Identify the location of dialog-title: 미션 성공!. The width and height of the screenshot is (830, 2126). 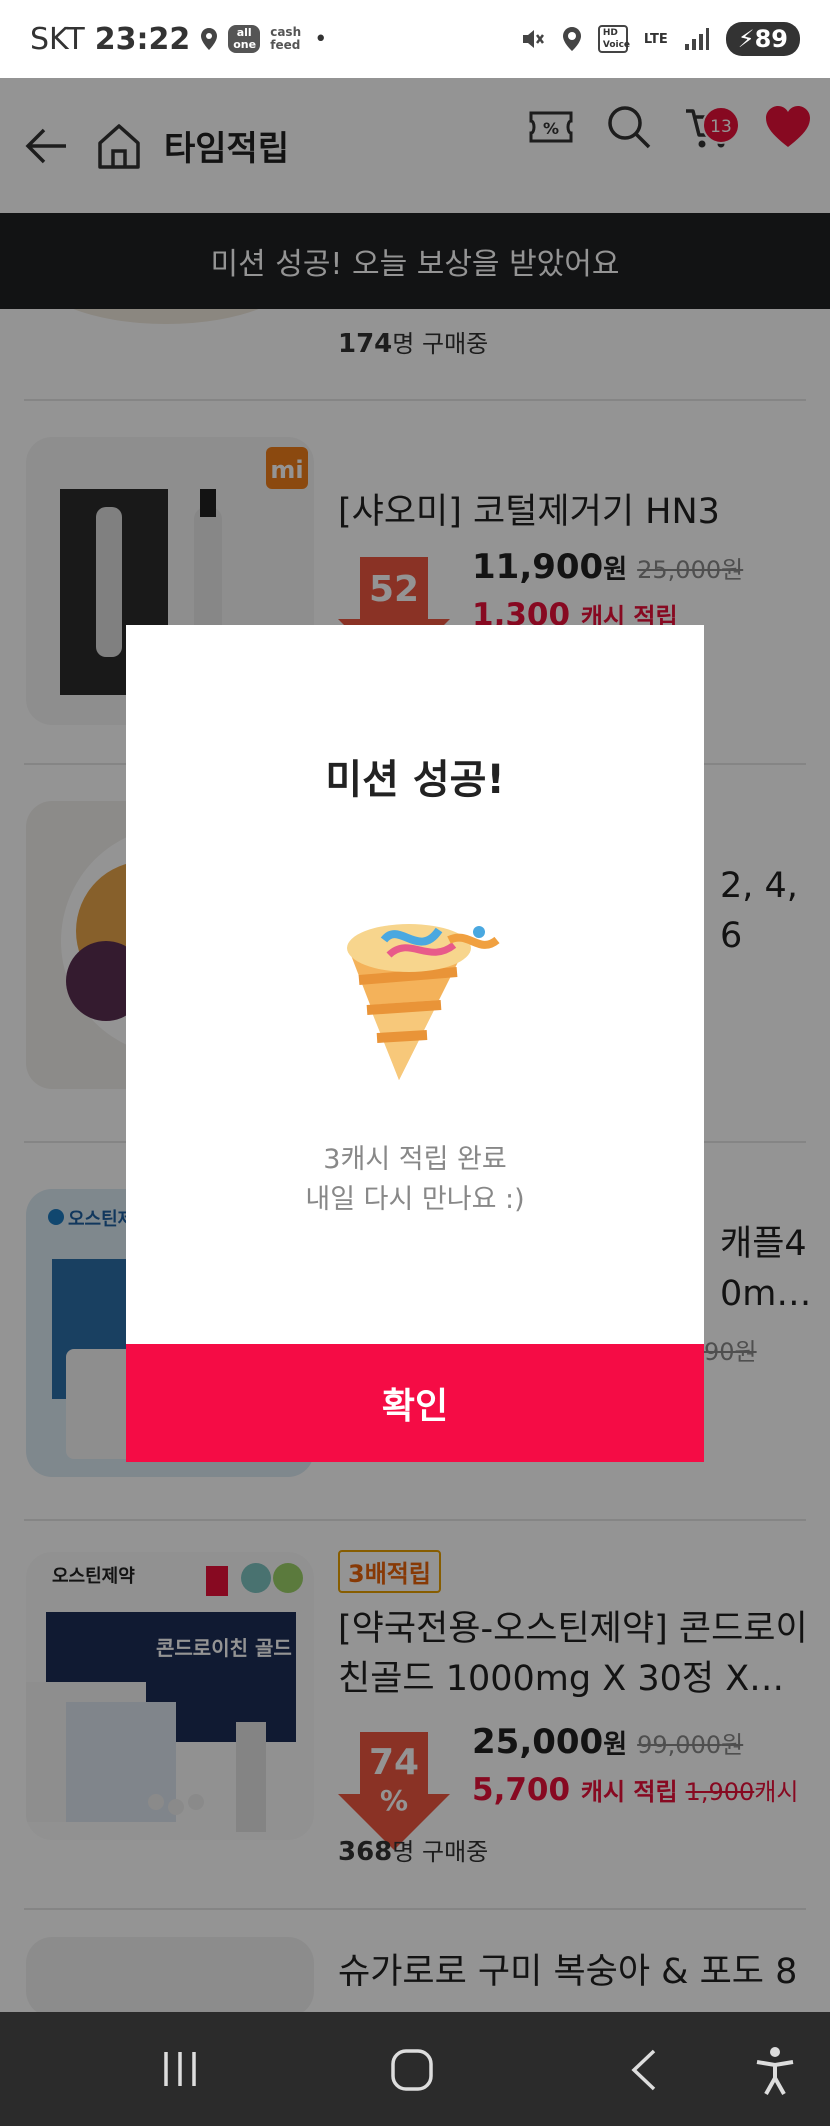
(415, 780).